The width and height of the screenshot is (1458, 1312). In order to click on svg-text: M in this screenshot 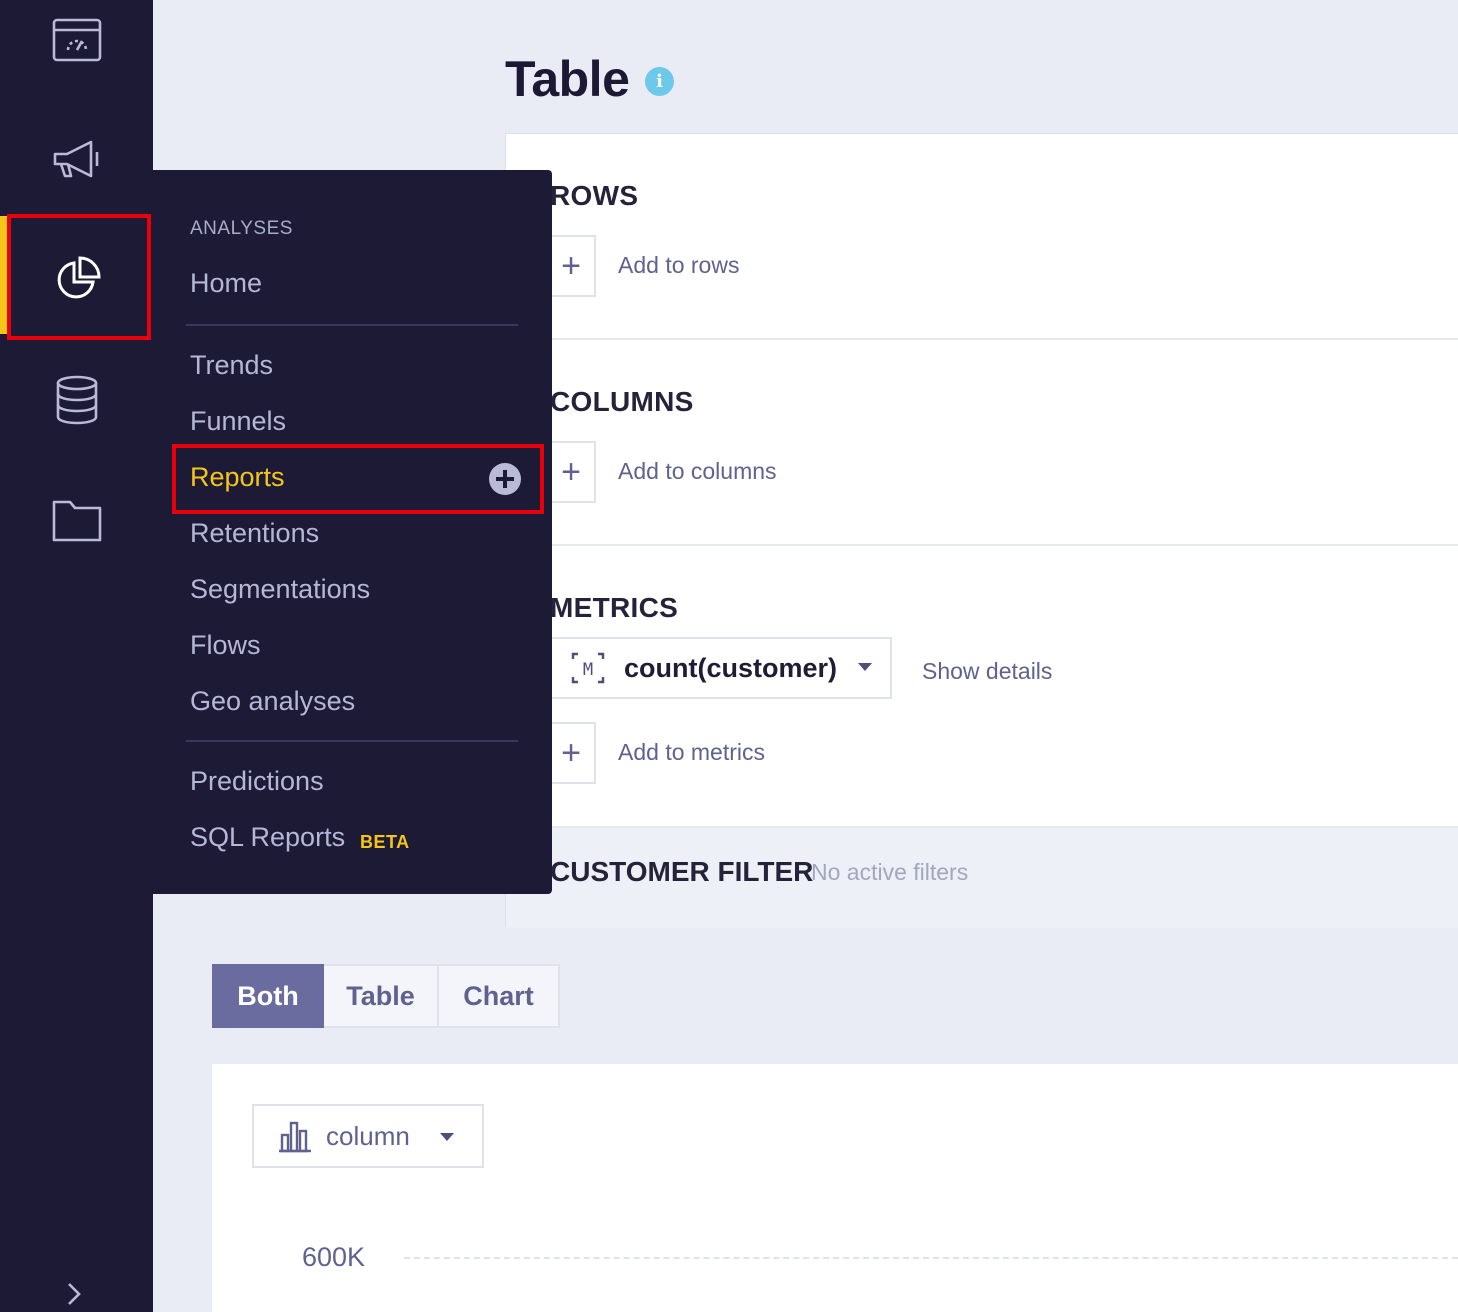, I will do `click(588, 670)`.